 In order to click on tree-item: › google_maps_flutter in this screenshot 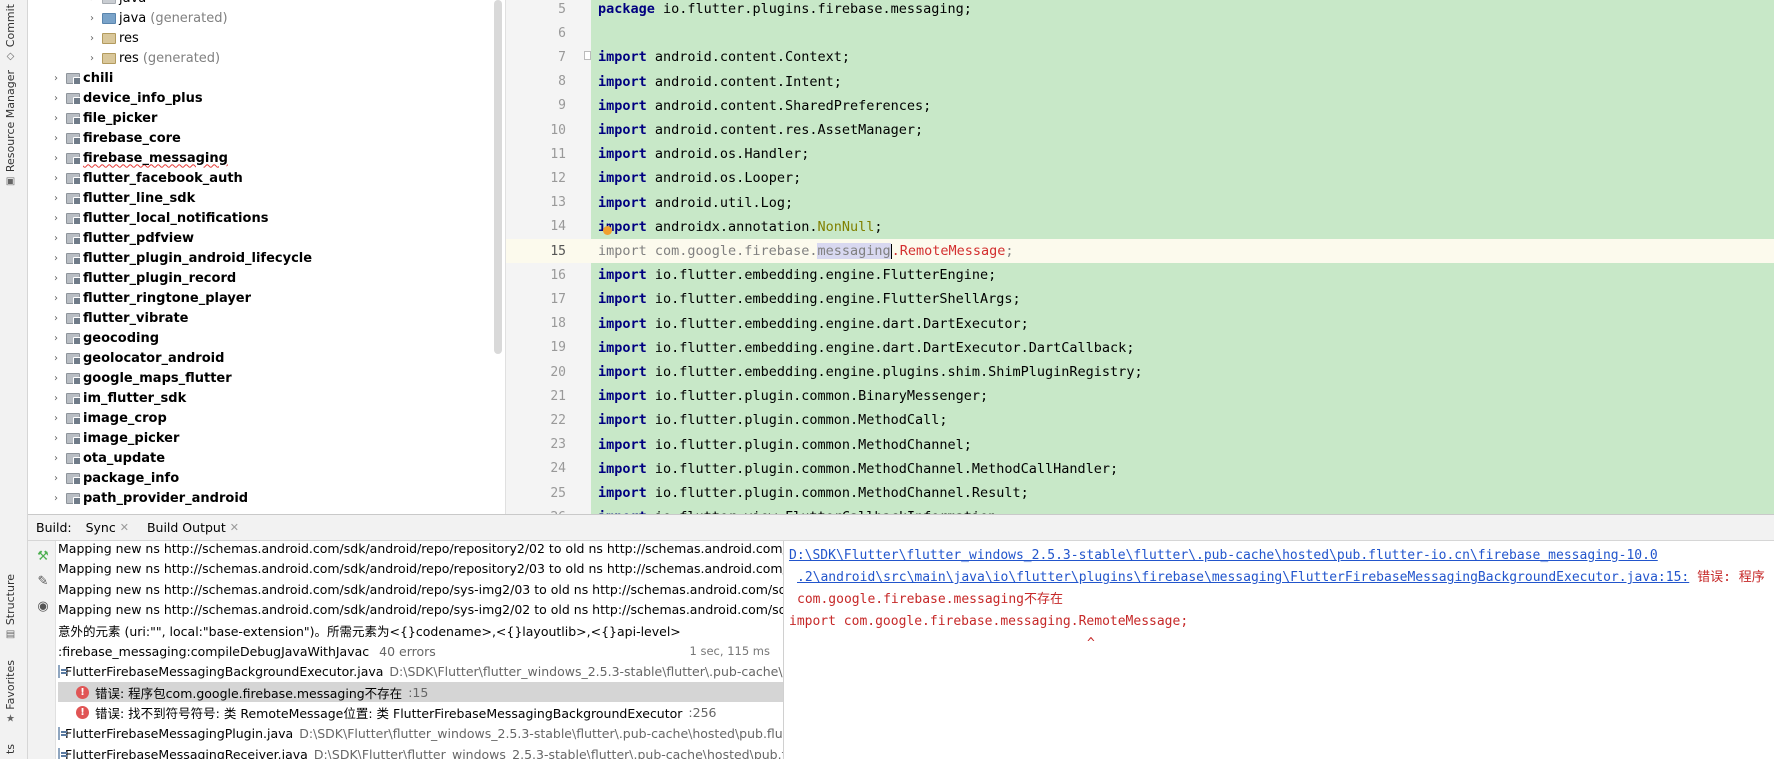, I will do `click(266, 378)`.